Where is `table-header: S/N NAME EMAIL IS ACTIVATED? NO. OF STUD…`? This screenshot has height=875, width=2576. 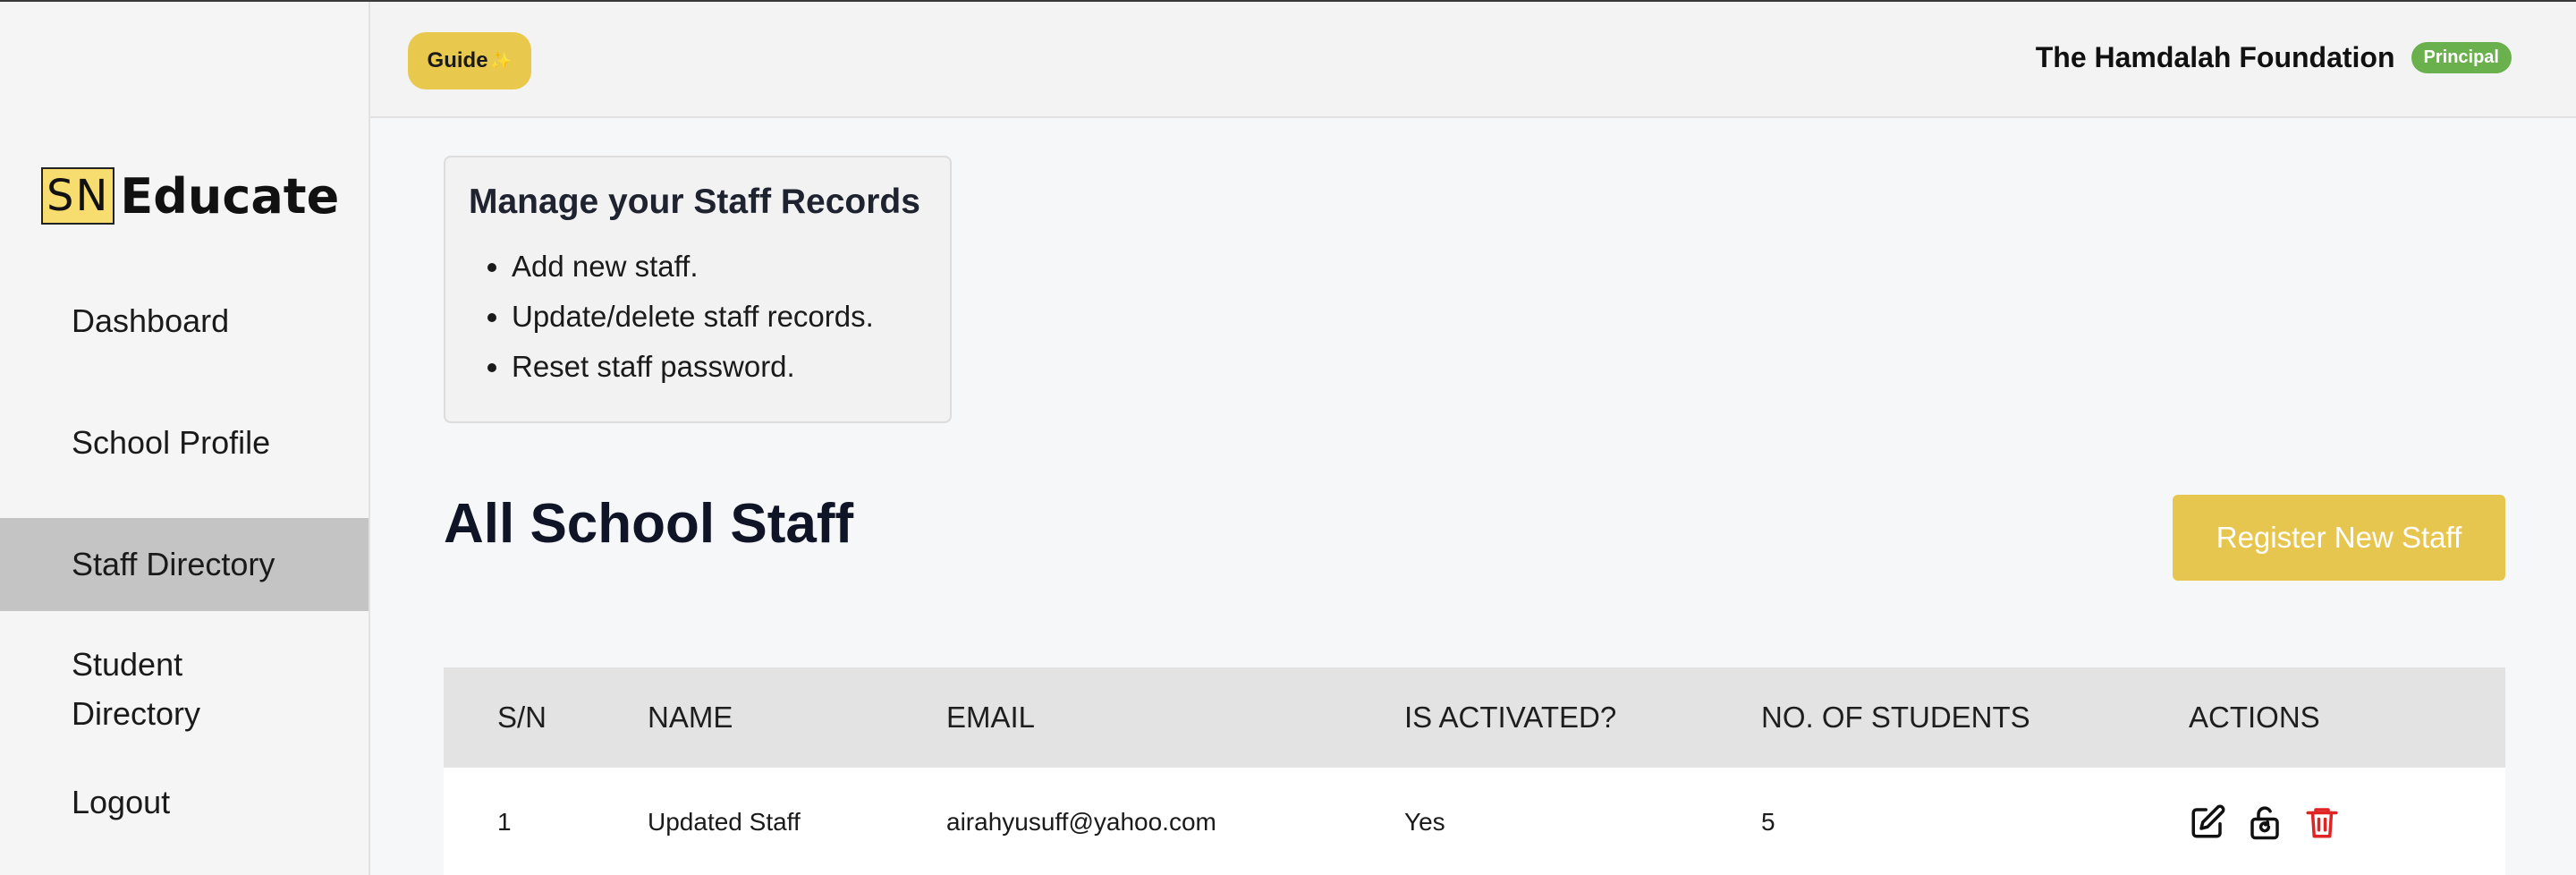
table-header: S/N NAME EMAIL IS ACTIVATED? NO. OF STUD… is located at coordinates (1474, 717).